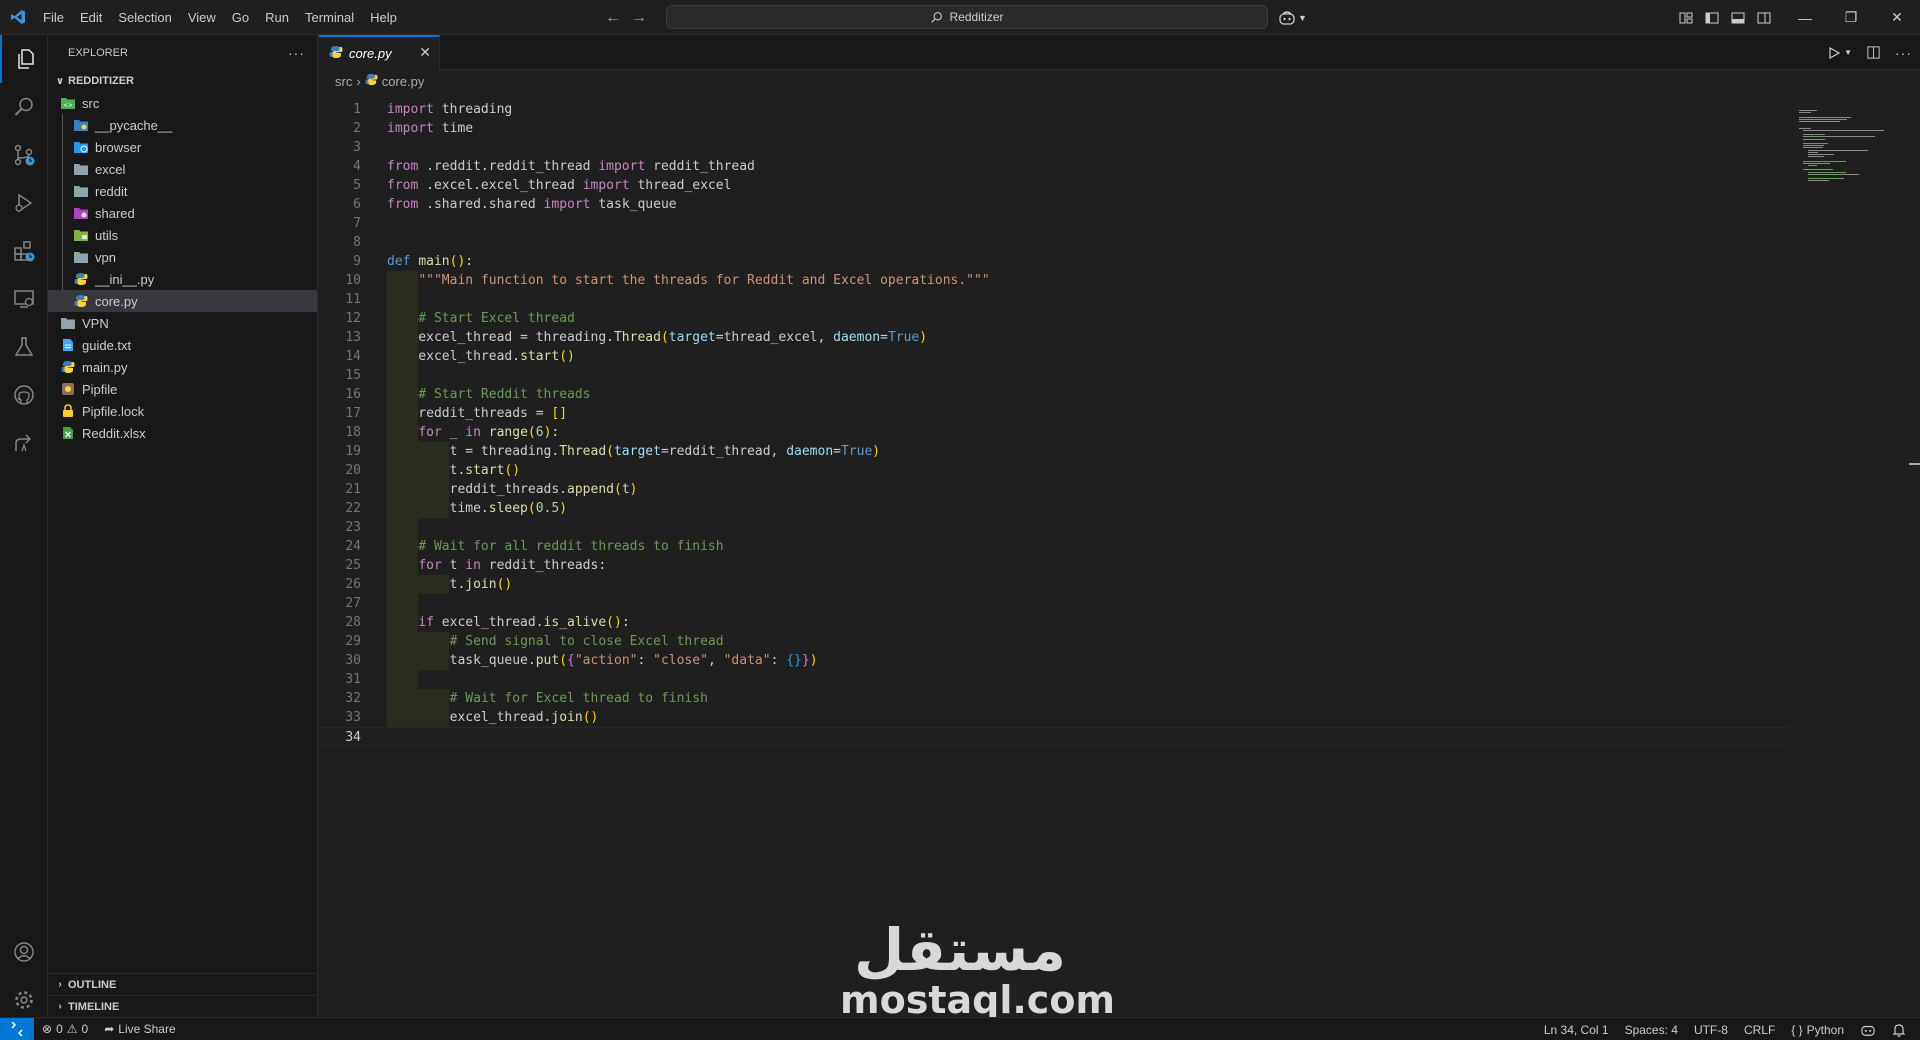 This screenshot has height=1040, width=1920. What do you see at coordinates (1054, 128) in the screenshot?
I see `code-line: 2 import time` at bounding box center [1054, 128].